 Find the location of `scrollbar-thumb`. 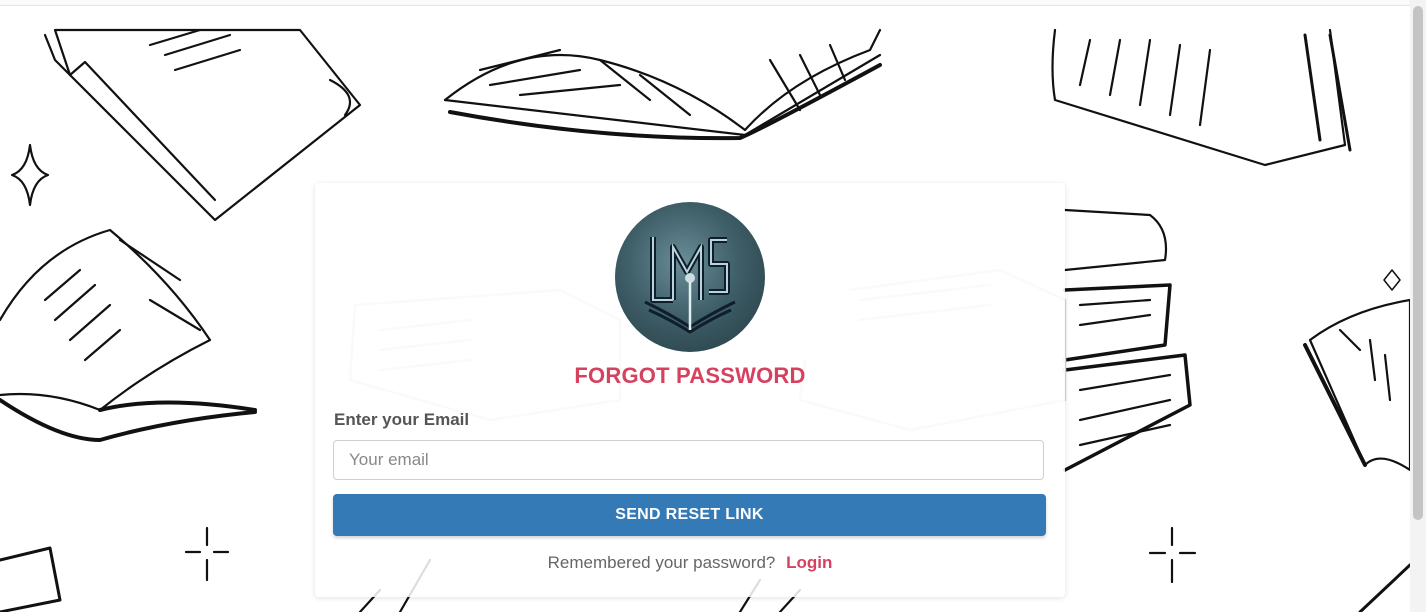

scrollbar-thumb is located at coordinates (1418, 263).